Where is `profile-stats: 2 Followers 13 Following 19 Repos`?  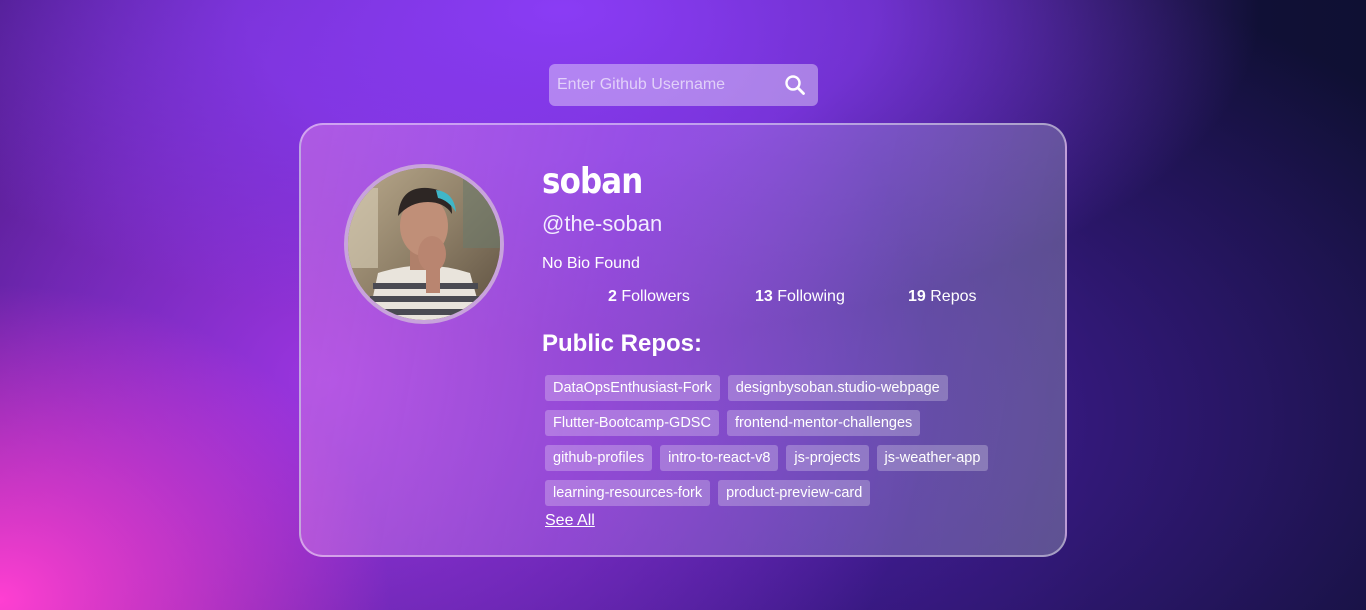 profile-stats: 2 Followers 13 Following 19 Repos is located at coordinates (792, 300).